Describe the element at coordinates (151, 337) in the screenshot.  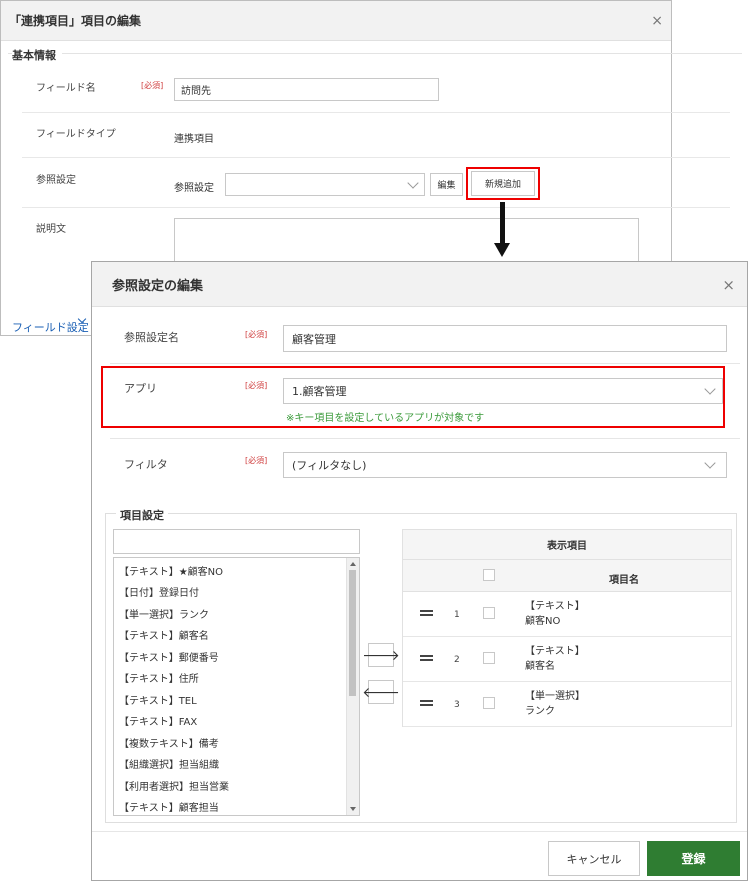
I see `ref-name-label: 参照設定名` at that location.